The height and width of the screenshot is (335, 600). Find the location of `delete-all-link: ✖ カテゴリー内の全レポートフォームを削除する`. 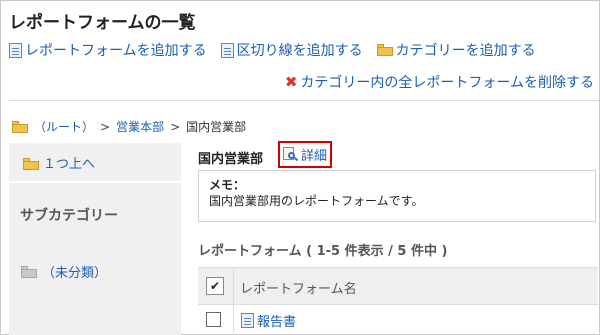

delete-all-link: ✖ カテゴリー内の全レポートフォームを削除する is located at coordinates (439, 82).